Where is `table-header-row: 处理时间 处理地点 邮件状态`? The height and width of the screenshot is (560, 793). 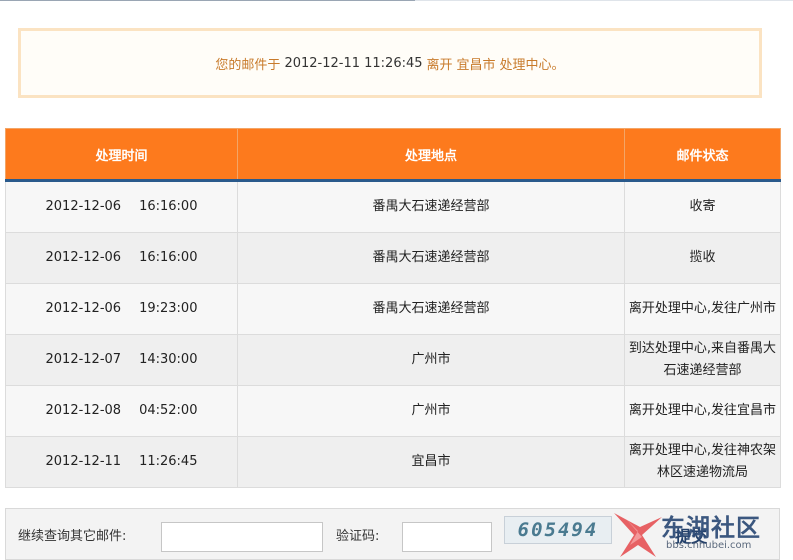
table-header-row: 处理时间 处理地点 邮件状态 is located at coordinates (393, 155).